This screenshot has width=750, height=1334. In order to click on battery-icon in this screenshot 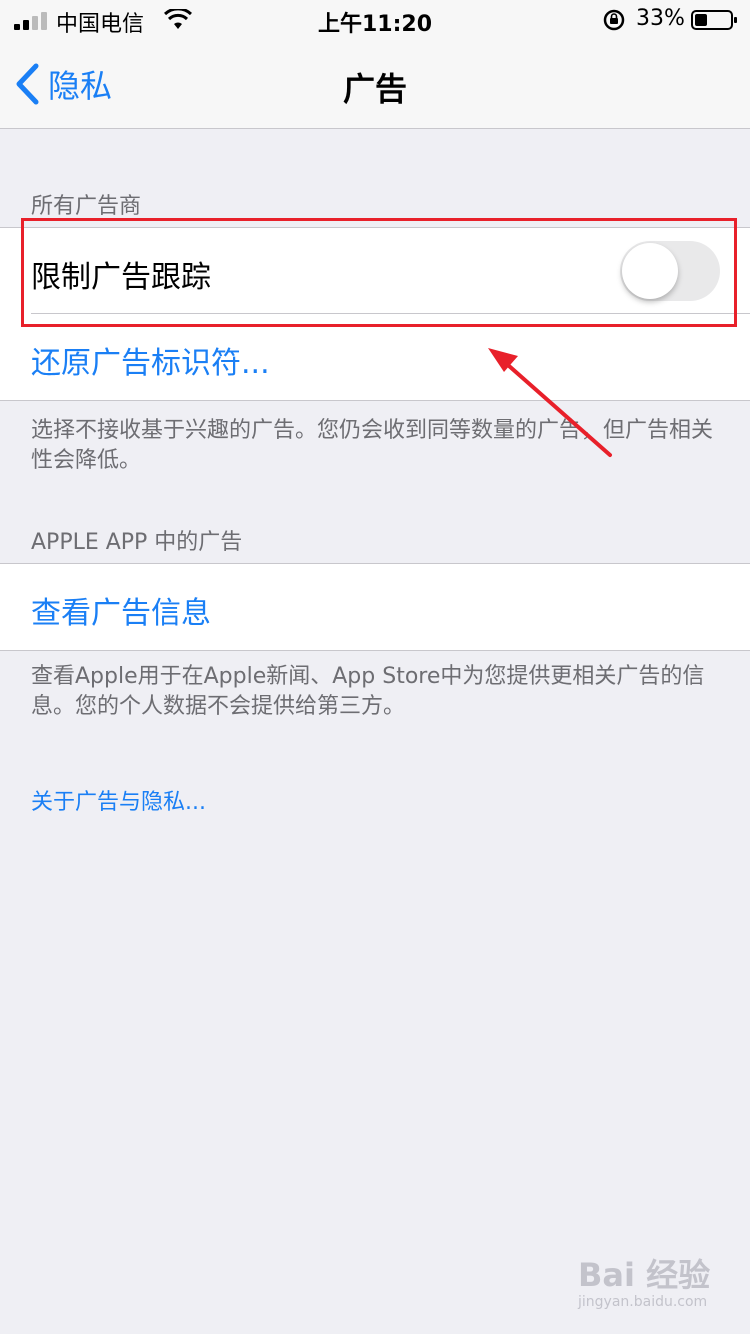, I will do `click(714, 20)`.